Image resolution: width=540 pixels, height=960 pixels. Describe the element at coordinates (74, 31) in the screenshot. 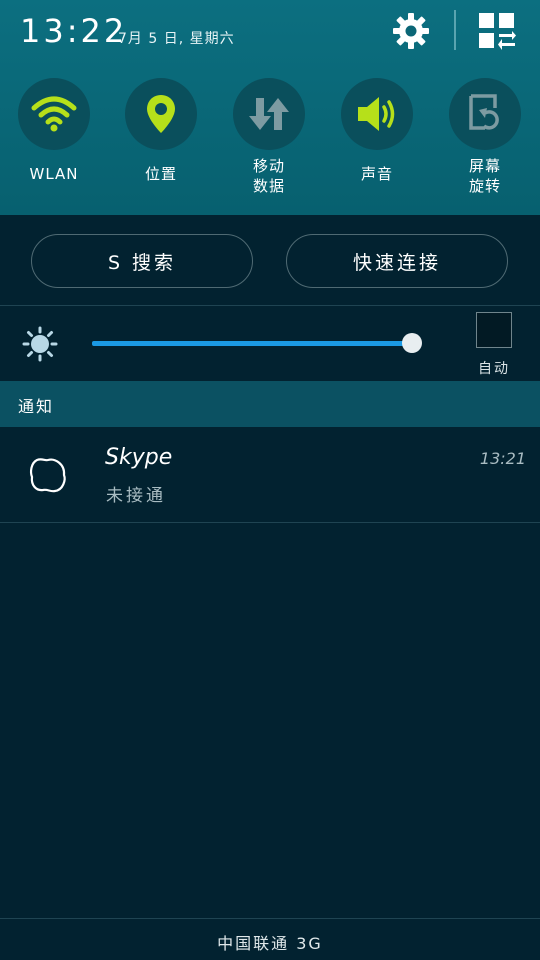

I see `clock: 13:22` at that location.